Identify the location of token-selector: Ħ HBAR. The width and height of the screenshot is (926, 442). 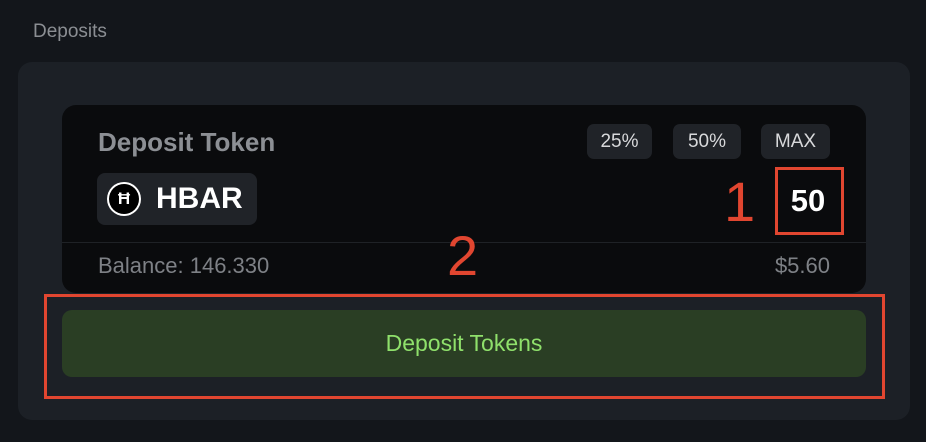
(177, 199).